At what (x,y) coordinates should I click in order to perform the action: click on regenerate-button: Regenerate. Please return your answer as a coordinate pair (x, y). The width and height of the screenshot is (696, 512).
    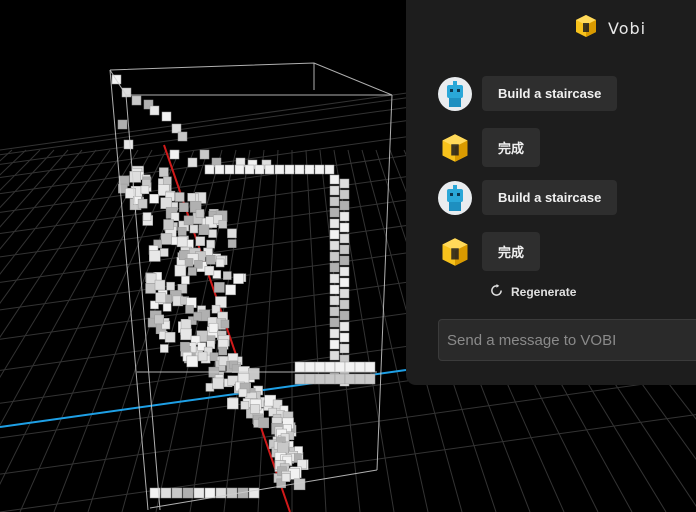
    Looking at the image, I should click on (533, 292).